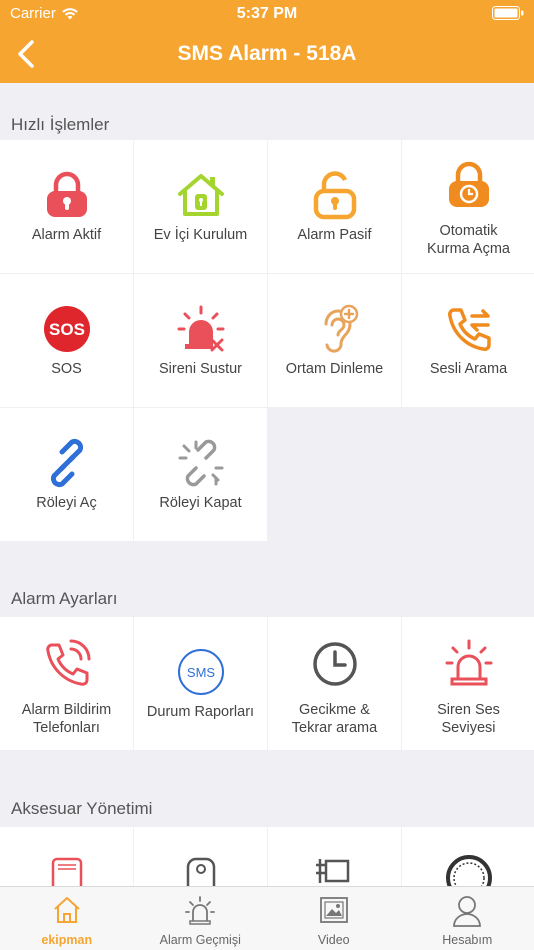  I want to click on tab-bar: ekipman Alarm Geçmişi Video Hesabım, so click(267, 918).